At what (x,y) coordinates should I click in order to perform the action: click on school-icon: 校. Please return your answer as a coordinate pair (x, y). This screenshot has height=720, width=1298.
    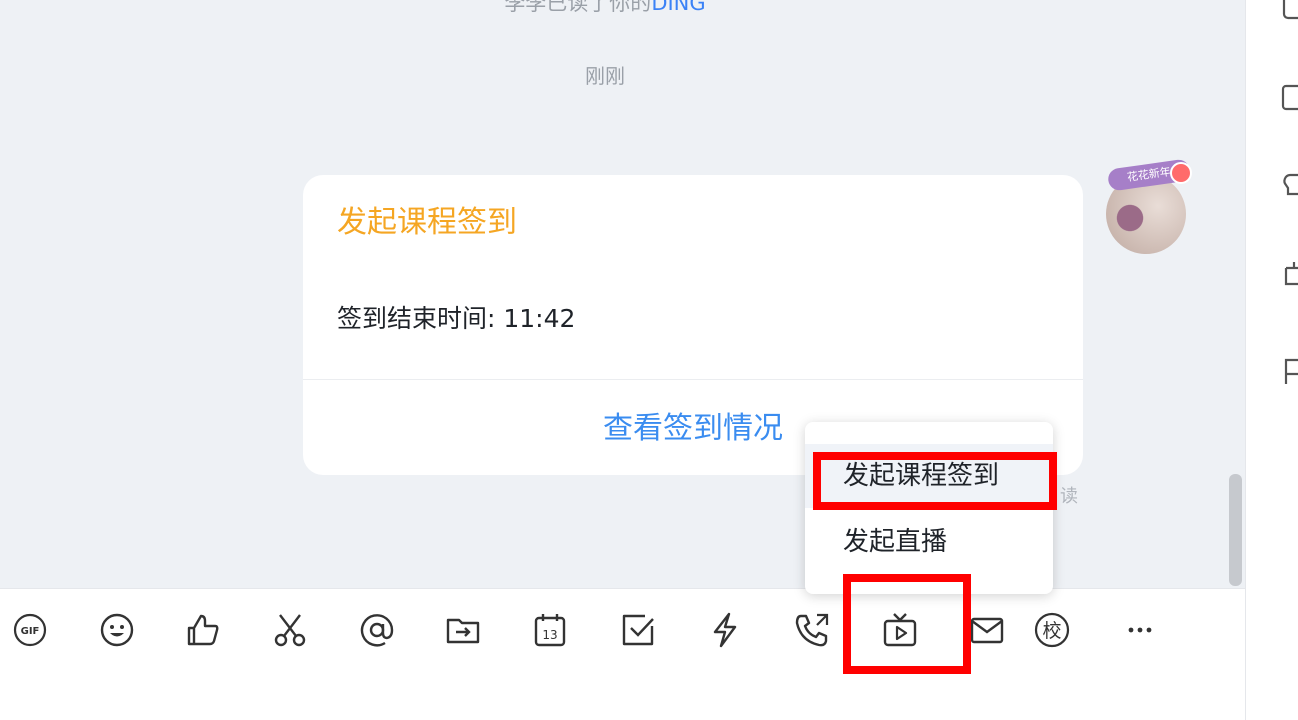
    Looking at the image, I should click on (1052, 630).